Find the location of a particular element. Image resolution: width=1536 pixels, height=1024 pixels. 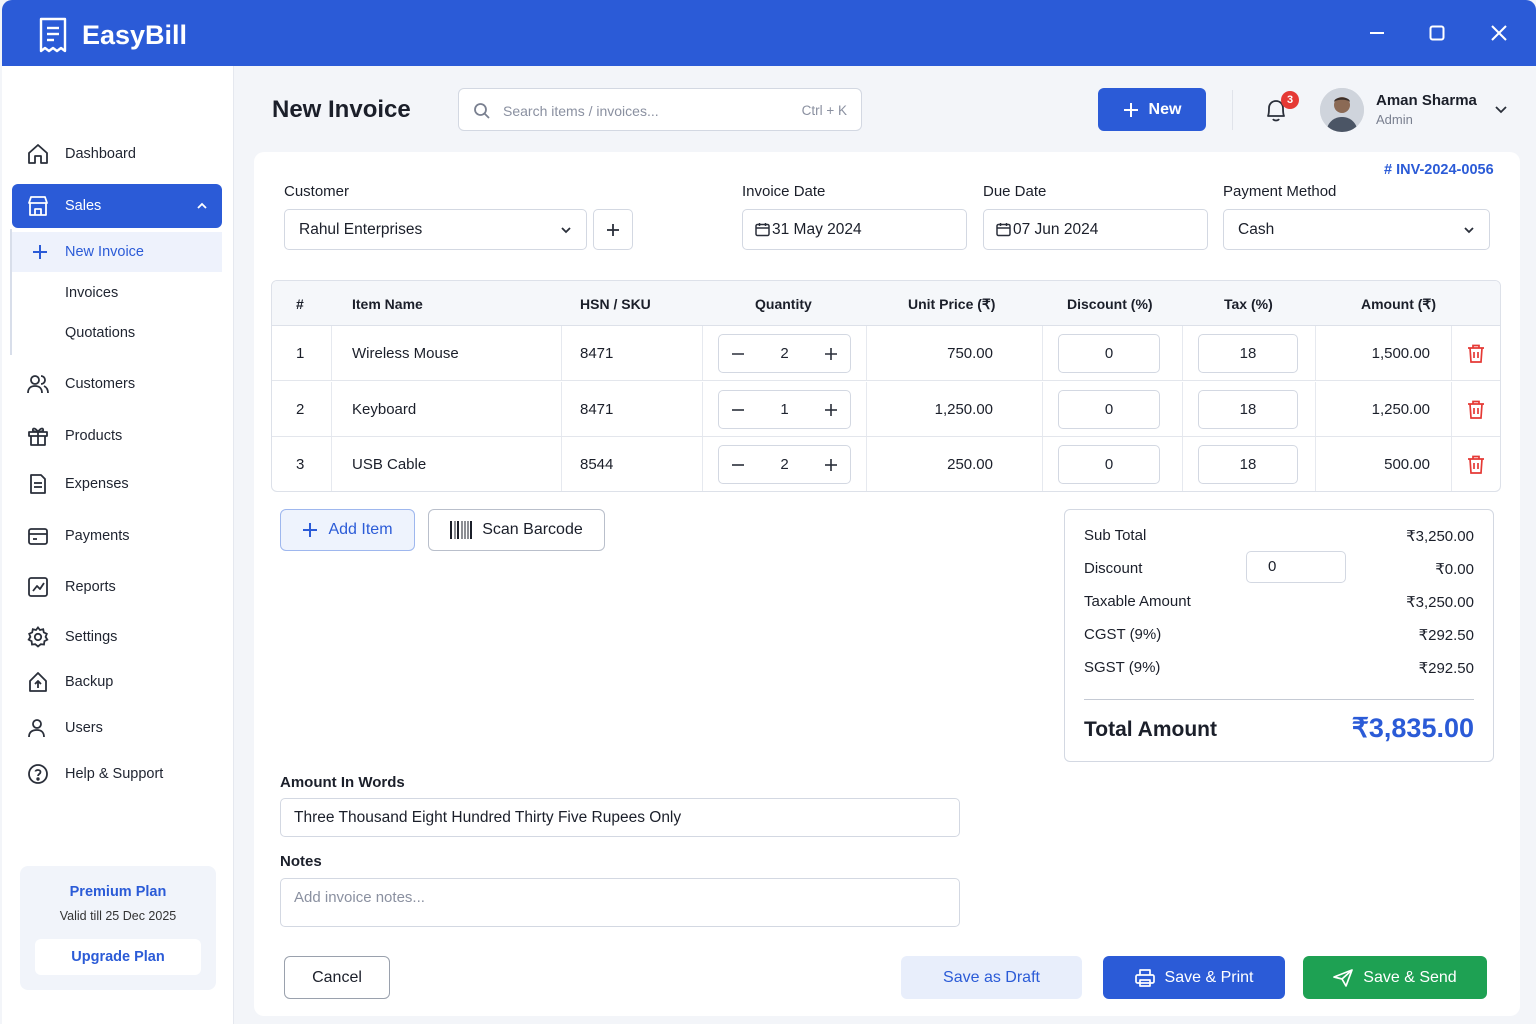

item-name: Wireless Mouse is located at coordinates (405, 353).